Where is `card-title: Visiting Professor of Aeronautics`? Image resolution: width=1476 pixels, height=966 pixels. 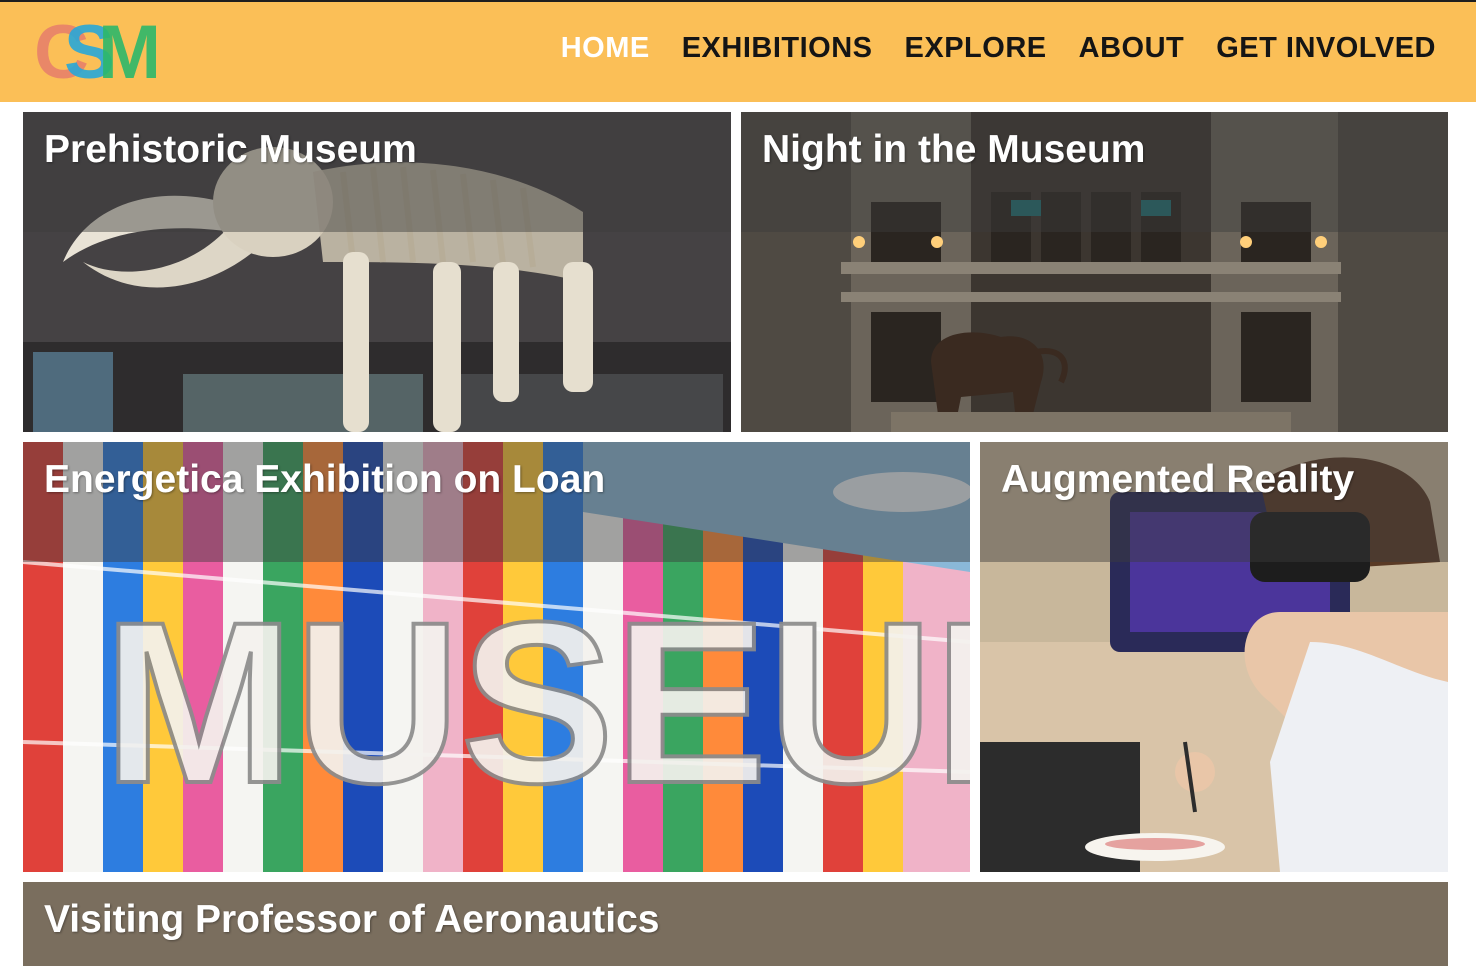
card-title: Visiting Professor of Aeronautics is located at coordinates (352, 919).